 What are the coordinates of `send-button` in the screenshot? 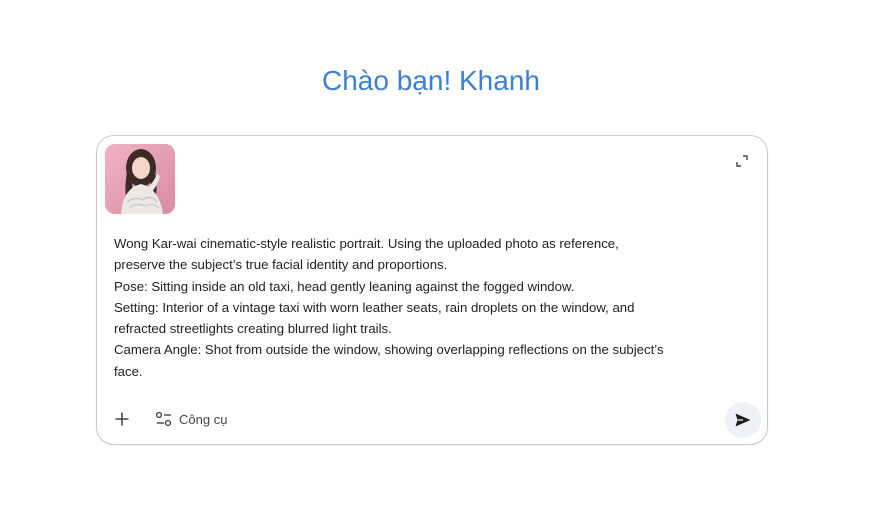 It's located at (743, 420).